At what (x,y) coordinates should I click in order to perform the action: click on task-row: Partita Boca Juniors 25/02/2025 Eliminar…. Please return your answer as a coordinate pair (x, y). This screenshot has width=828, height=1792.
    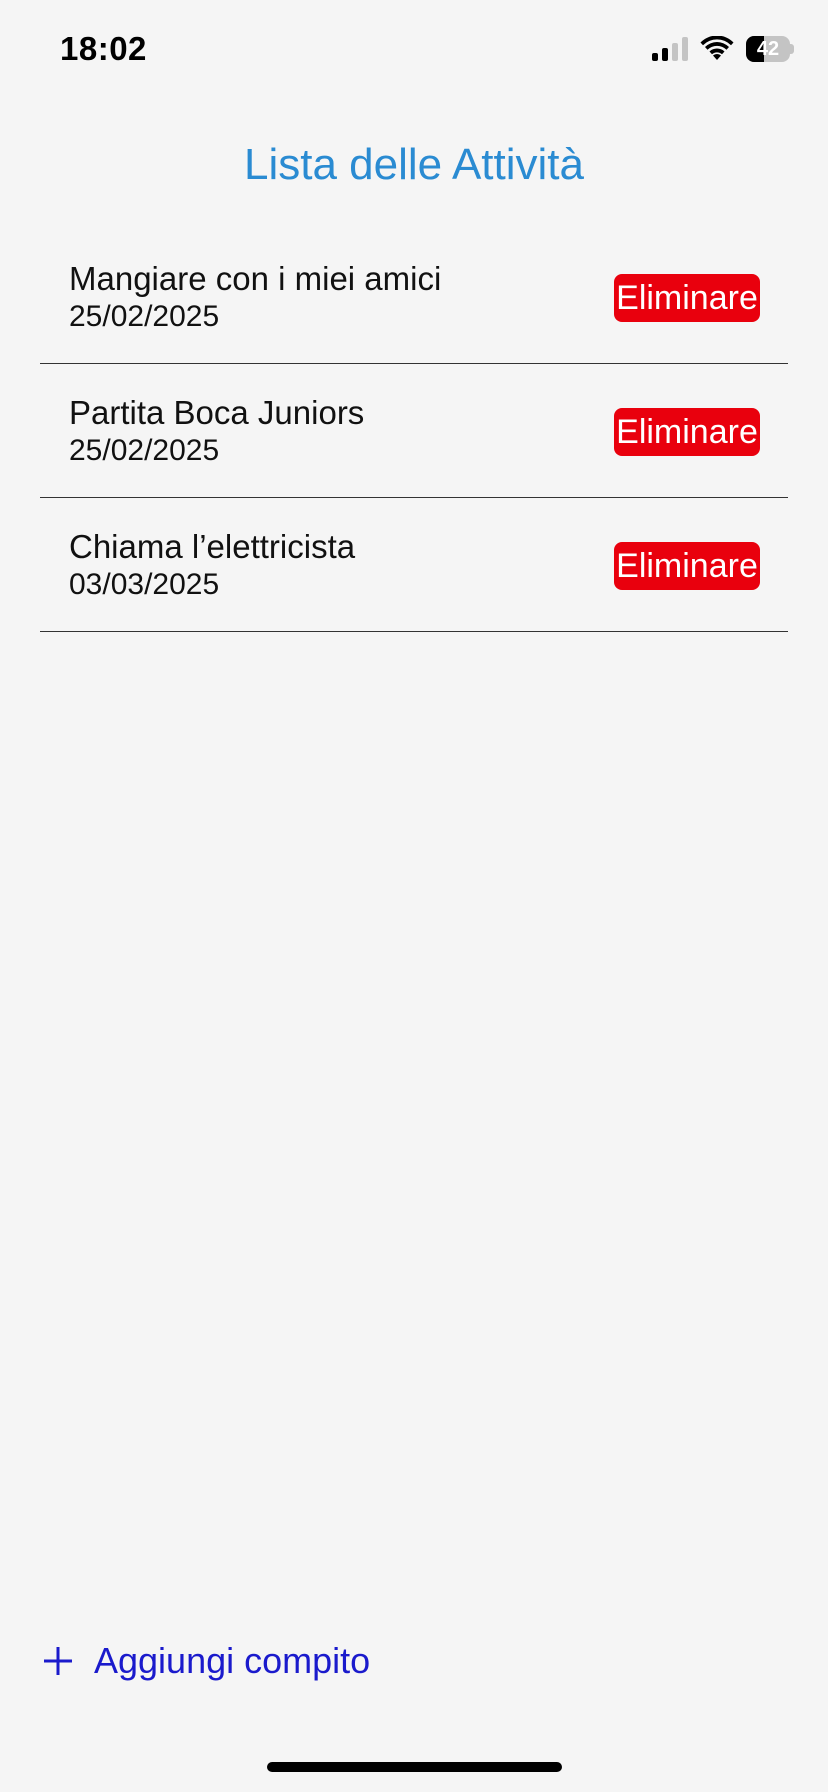
    Looking at the image, I should click on (414, 431).